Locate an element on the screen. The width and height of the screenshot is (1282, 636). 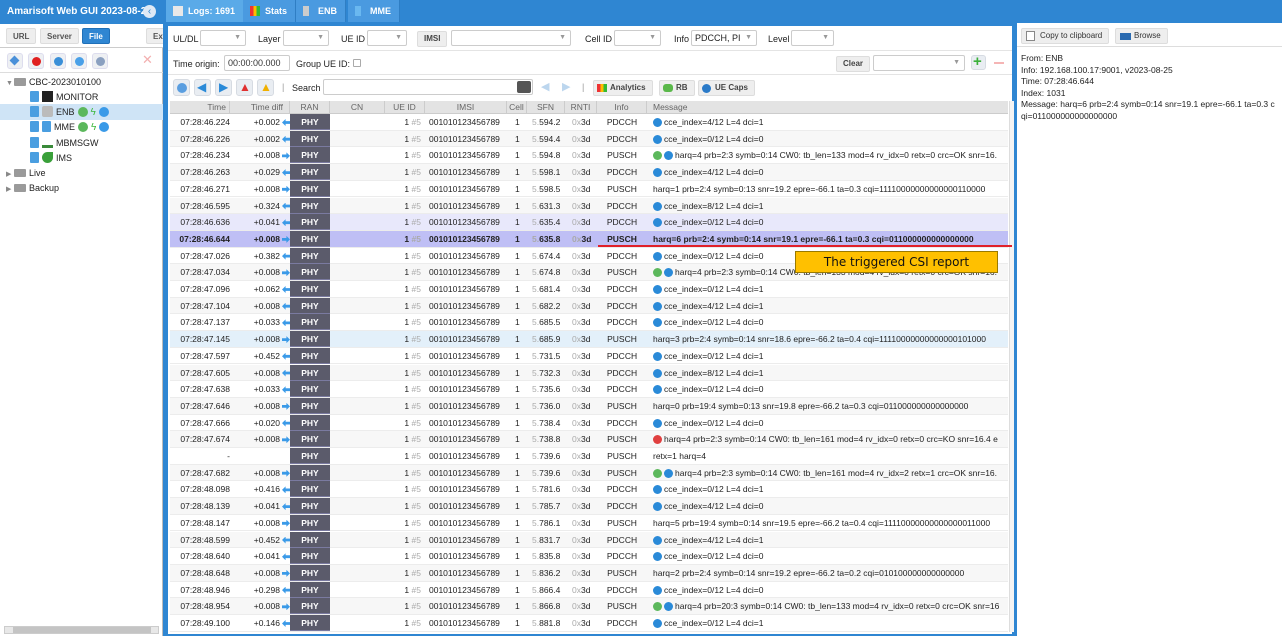
info-select: PDCCH, PI ▼ is located at coordinates (724, 38).